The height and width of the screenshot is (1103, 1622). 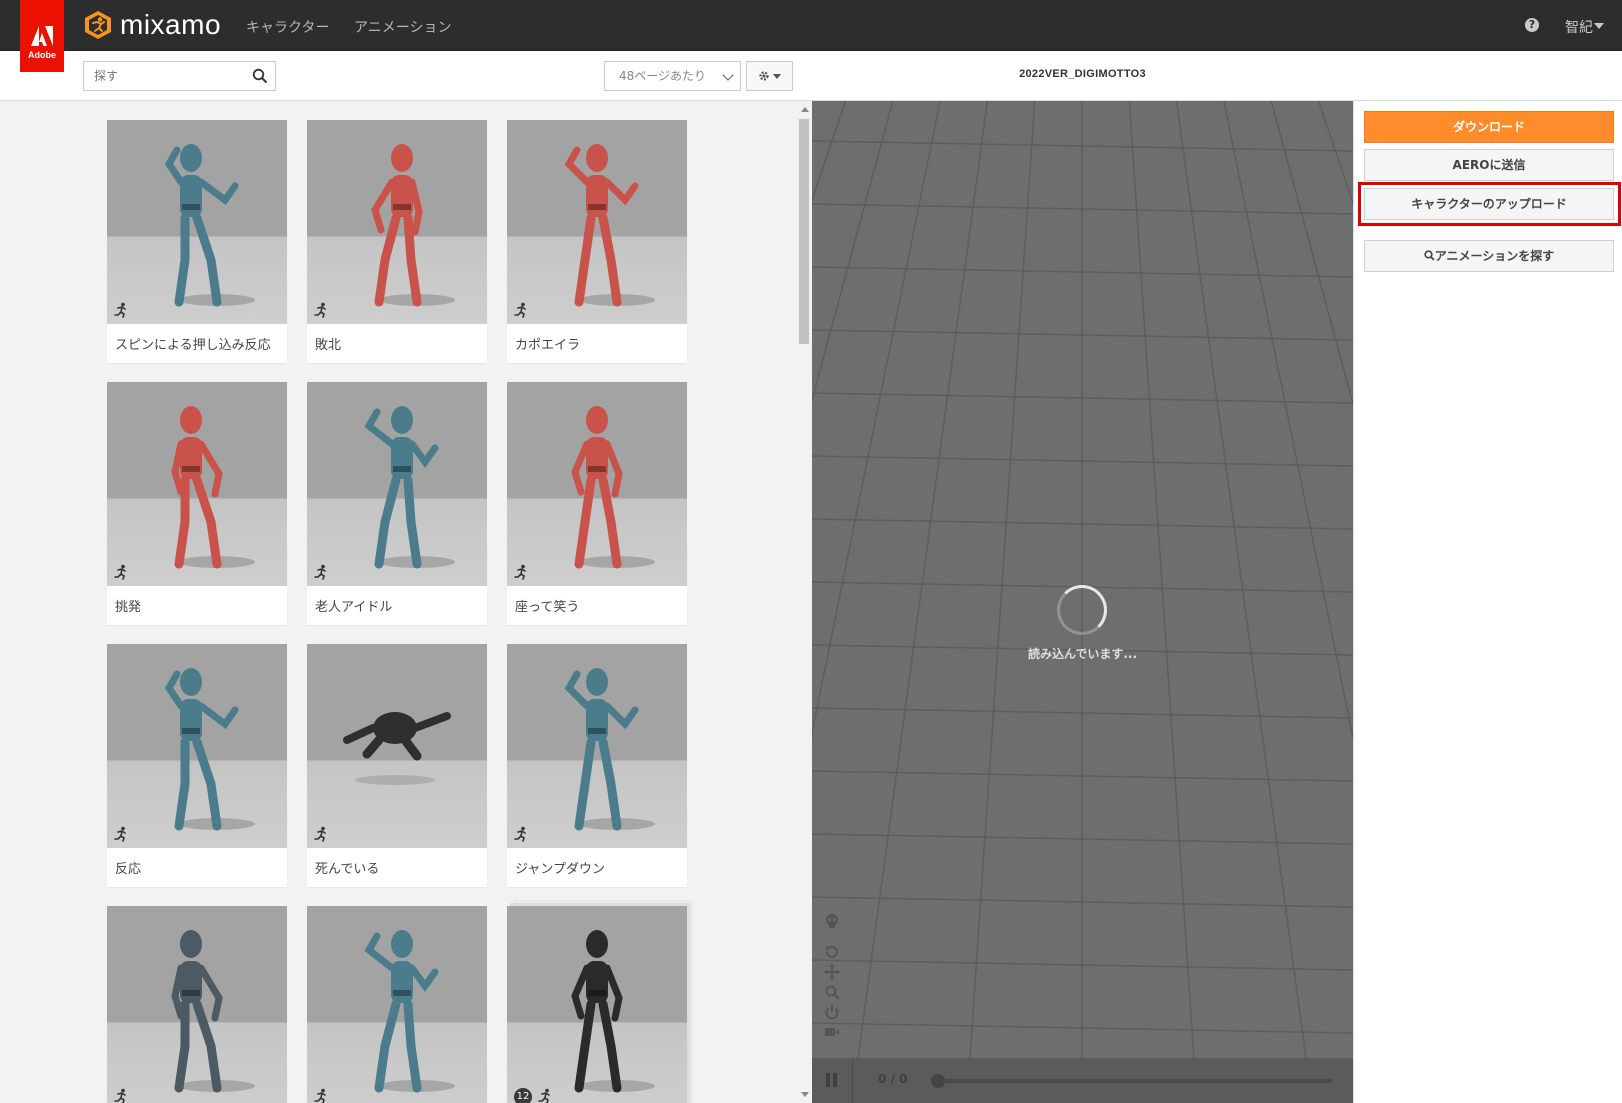 I want to click on adobe-logo-icon, so click(x=42, y=36).